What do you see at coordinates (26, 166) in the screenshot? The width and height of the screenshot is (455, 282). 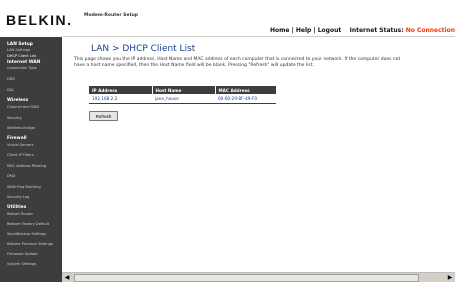 I see `sidebar-item-mac-address-filtering: MAC Address Filtering` at bounding box center [26, 166].